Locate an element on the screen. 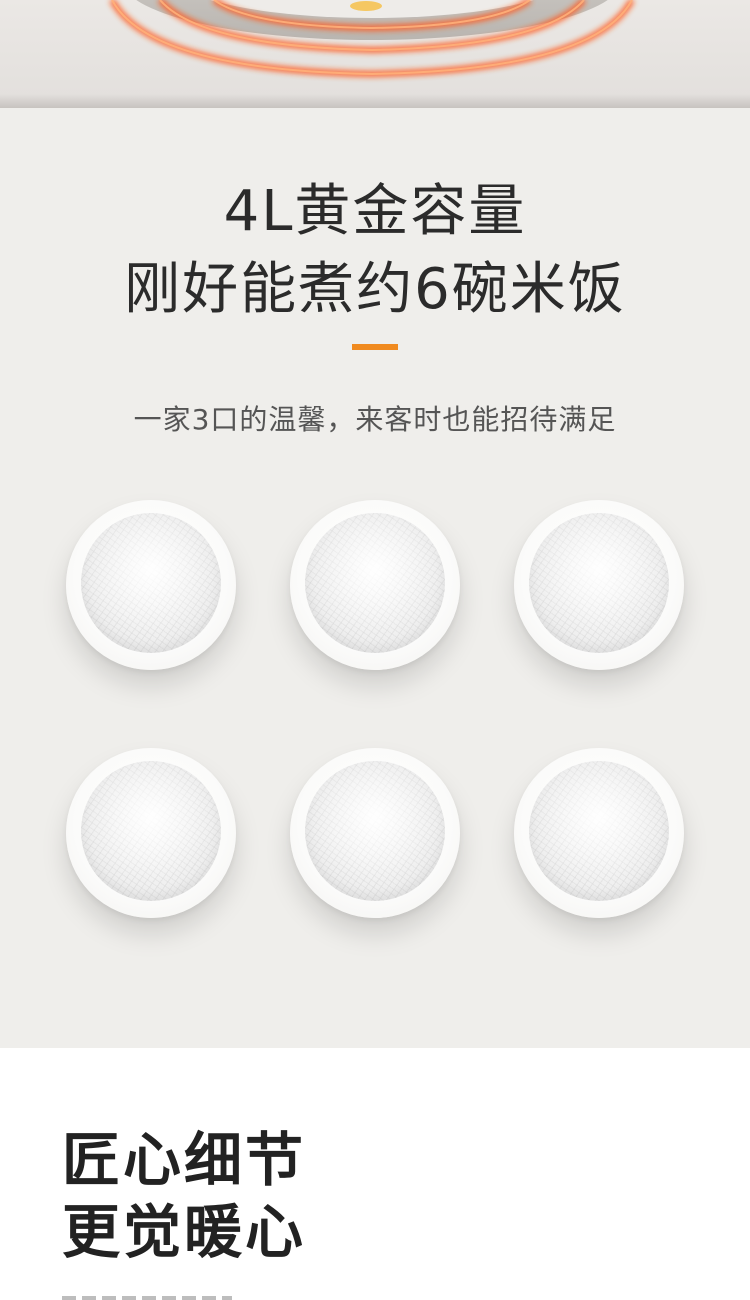 This screenshot has height=1300, width=750. accent-divider is located at coordinates (375, 347).